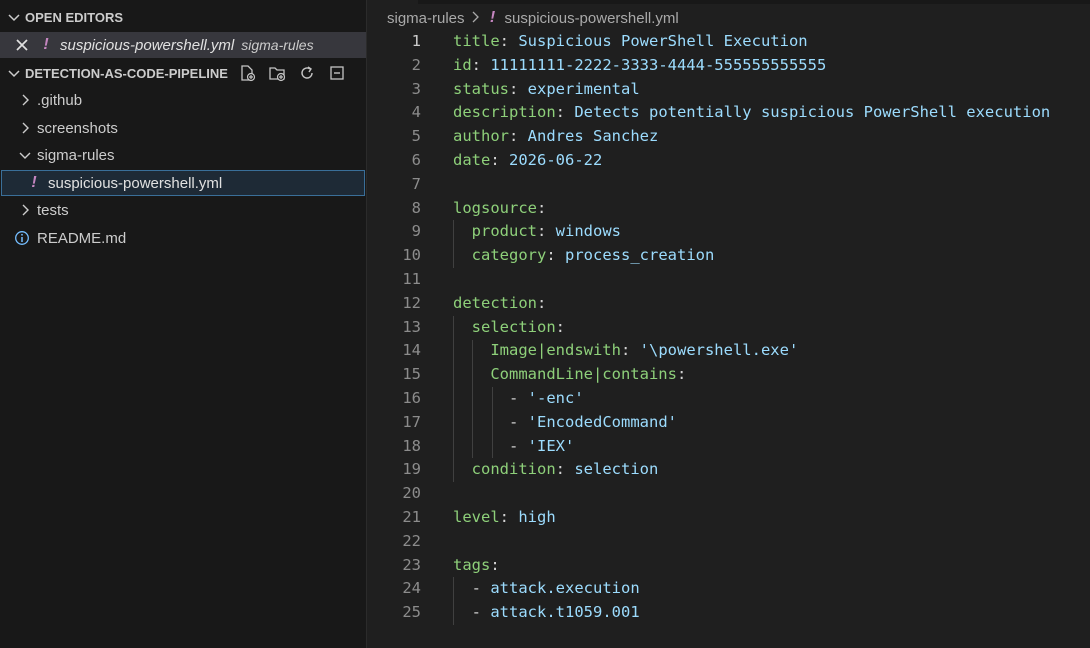  Describe the element at coordinates (729, 423) in the screenshot. I see `code-line: 17 - 'EncodedCommand'` at that location.